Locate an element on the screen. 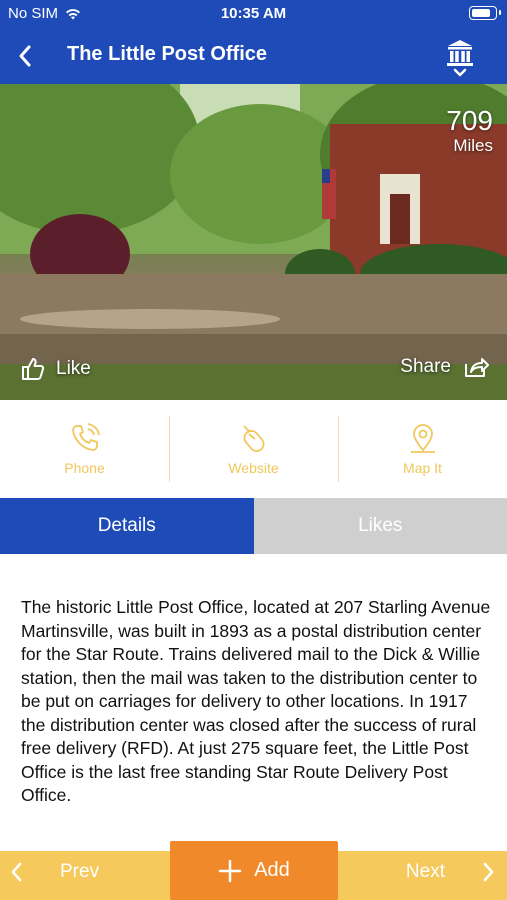  distance-badge: 709 Miles is located at coordinates (469, 131).